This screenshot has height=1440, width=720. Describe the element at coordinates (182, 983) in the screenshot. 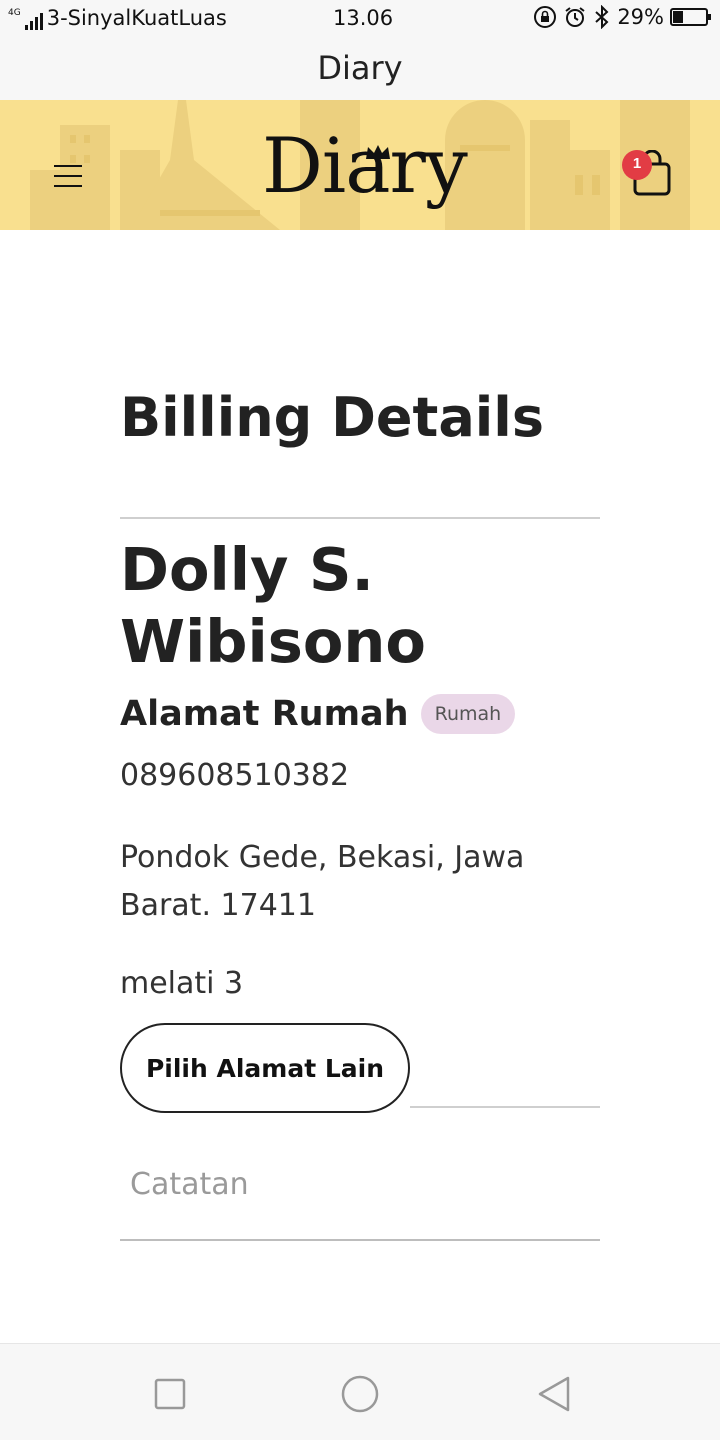

I see `address-detail: melati 3` at that location.